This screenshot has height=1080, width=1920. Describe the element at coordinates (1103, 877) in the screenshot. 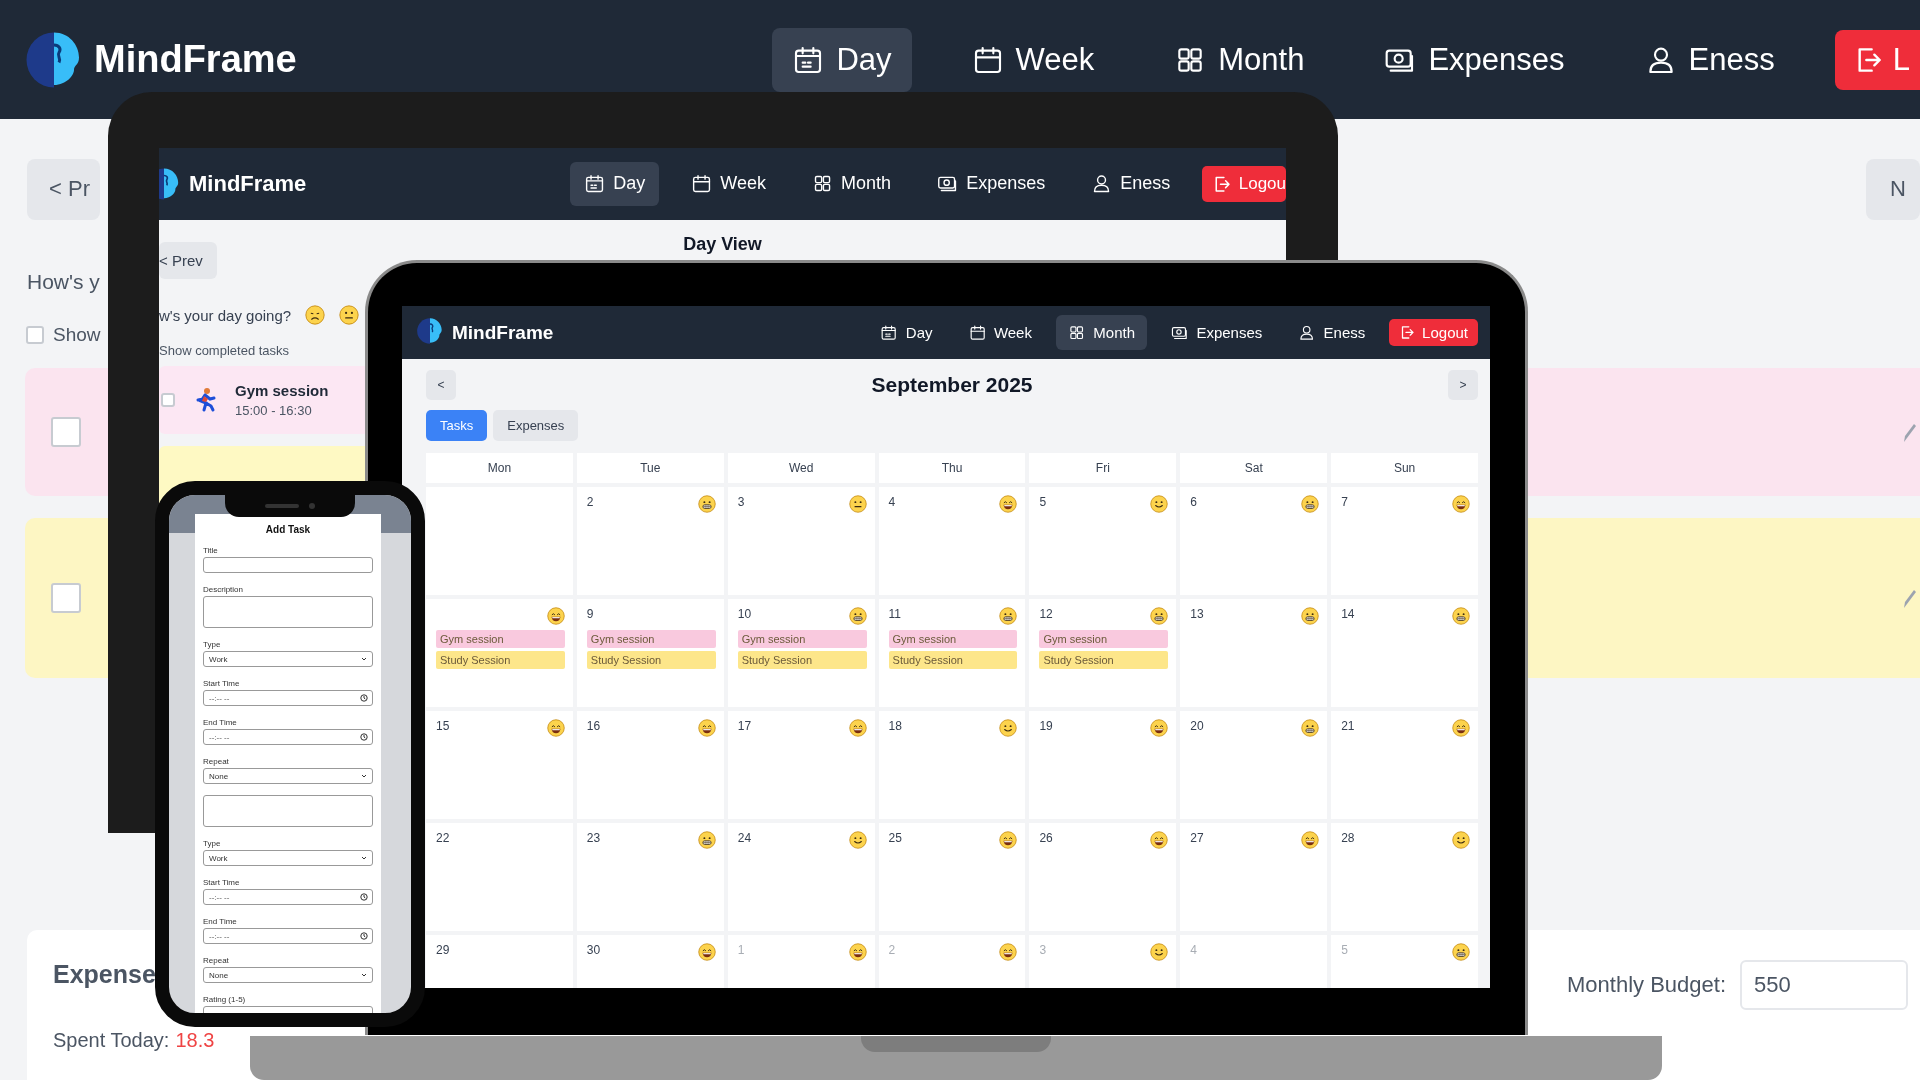

I see `day-cell: 26` at that location.